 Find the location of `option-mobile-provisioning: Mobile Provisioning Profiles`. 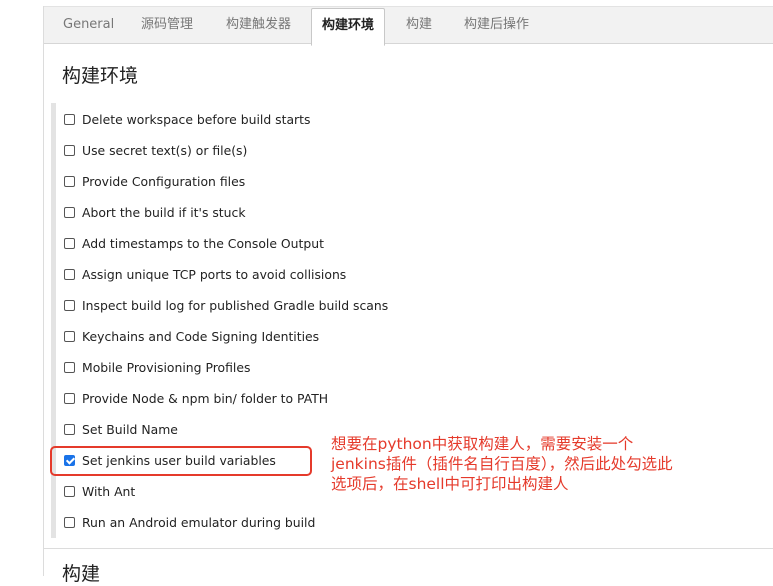

option-mobile-provisioning: Mobile Provisioning Profiles is located at coordinates (157, 367).